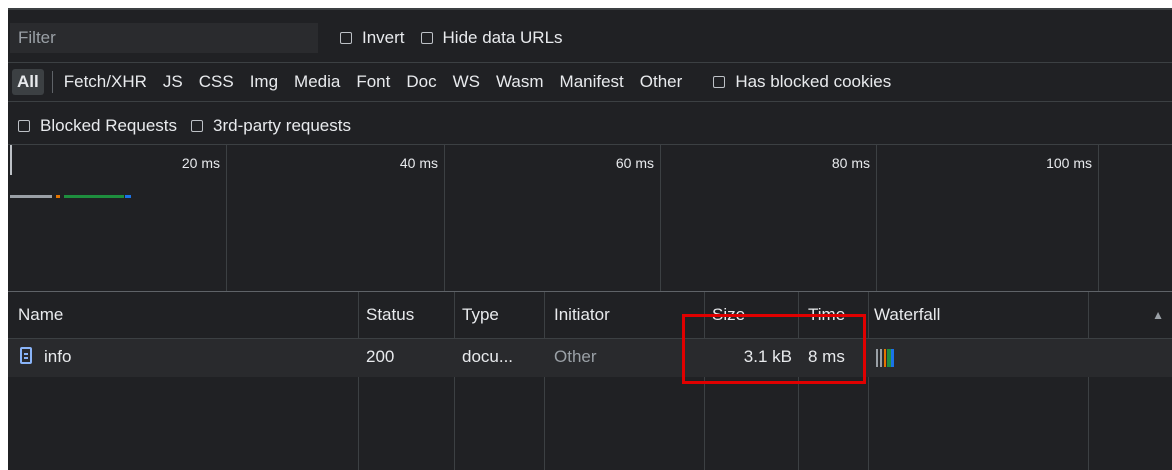 The width and height of the screenshot is (1172, 470). Describe the element at coordinates (200, 163) in the screenshot. I see `overview-tick-20: 20 ms` at that location.